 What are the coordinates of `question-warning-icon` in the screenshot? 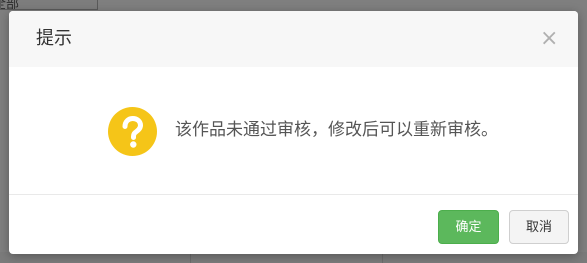 It's located at (132, 131).